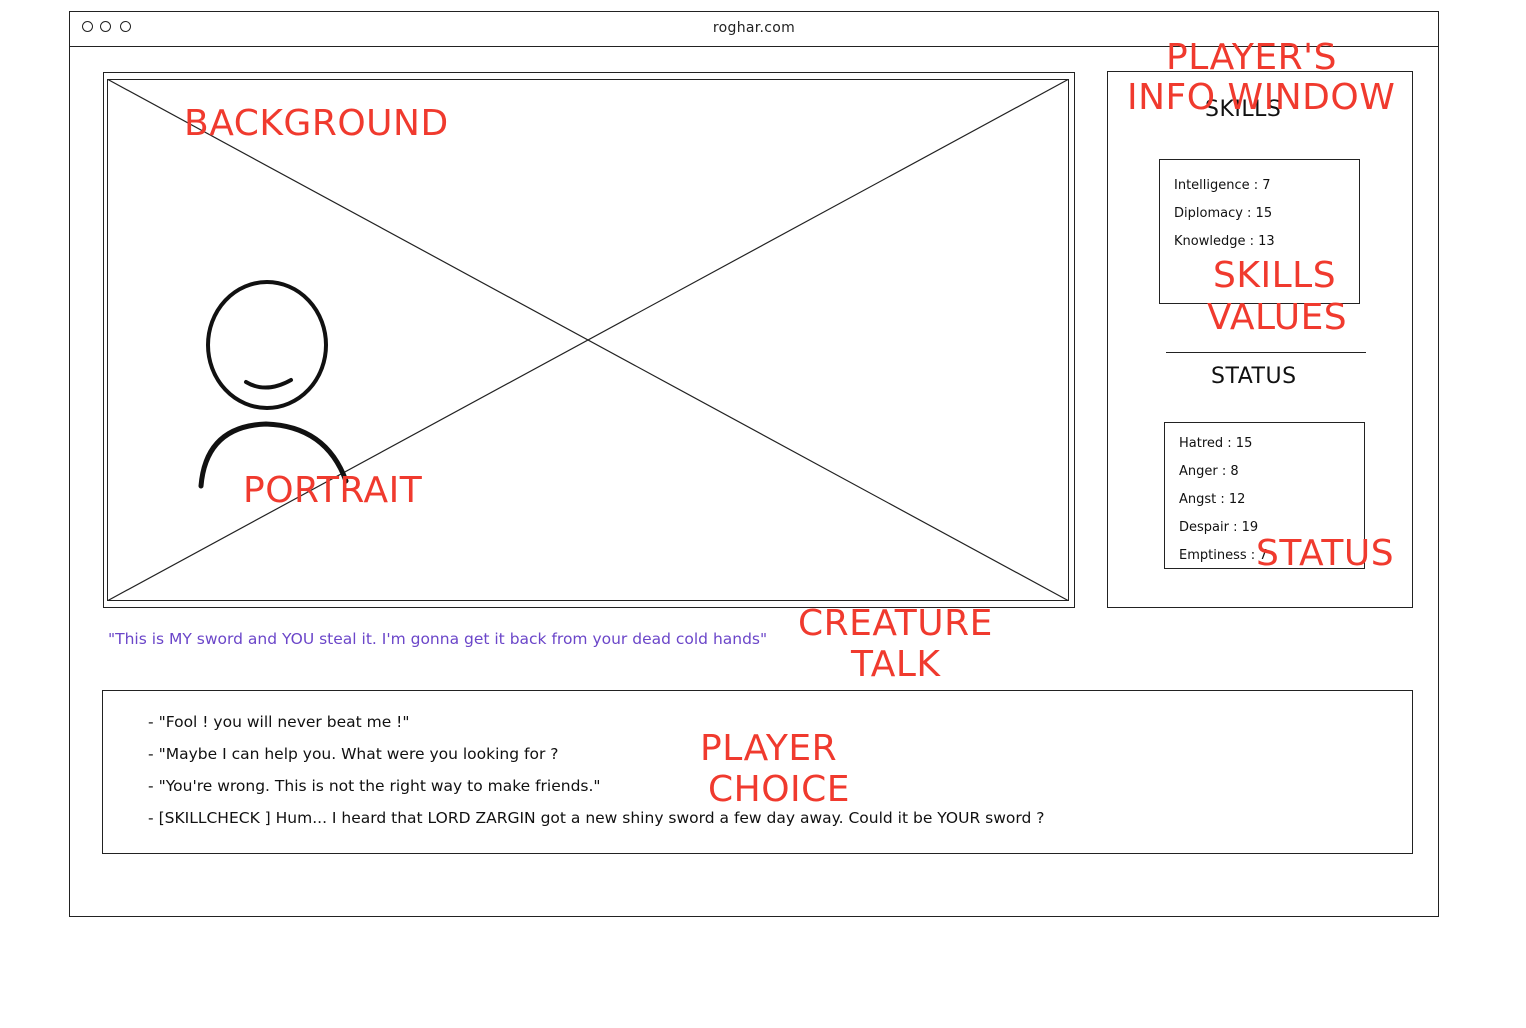 This screenshot has height=1028, width=1526. I want to click on info-divider, so click(1266, 352).